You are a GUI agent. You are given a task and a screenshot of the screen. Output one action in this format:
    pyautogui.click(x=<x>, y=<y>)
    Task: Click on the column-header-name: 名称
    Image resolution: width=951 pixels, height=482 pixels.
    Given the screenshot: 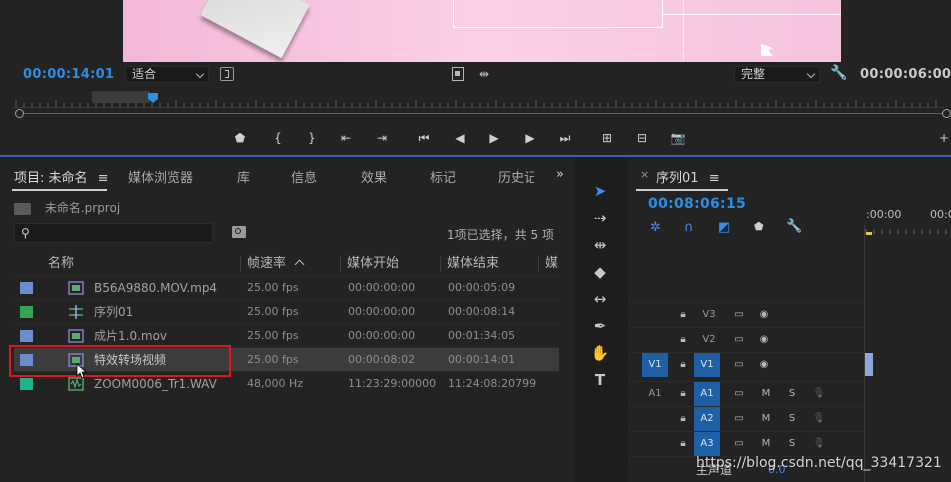 What is the action you would take?
    pyautogui.click(x=61, y=264)
    